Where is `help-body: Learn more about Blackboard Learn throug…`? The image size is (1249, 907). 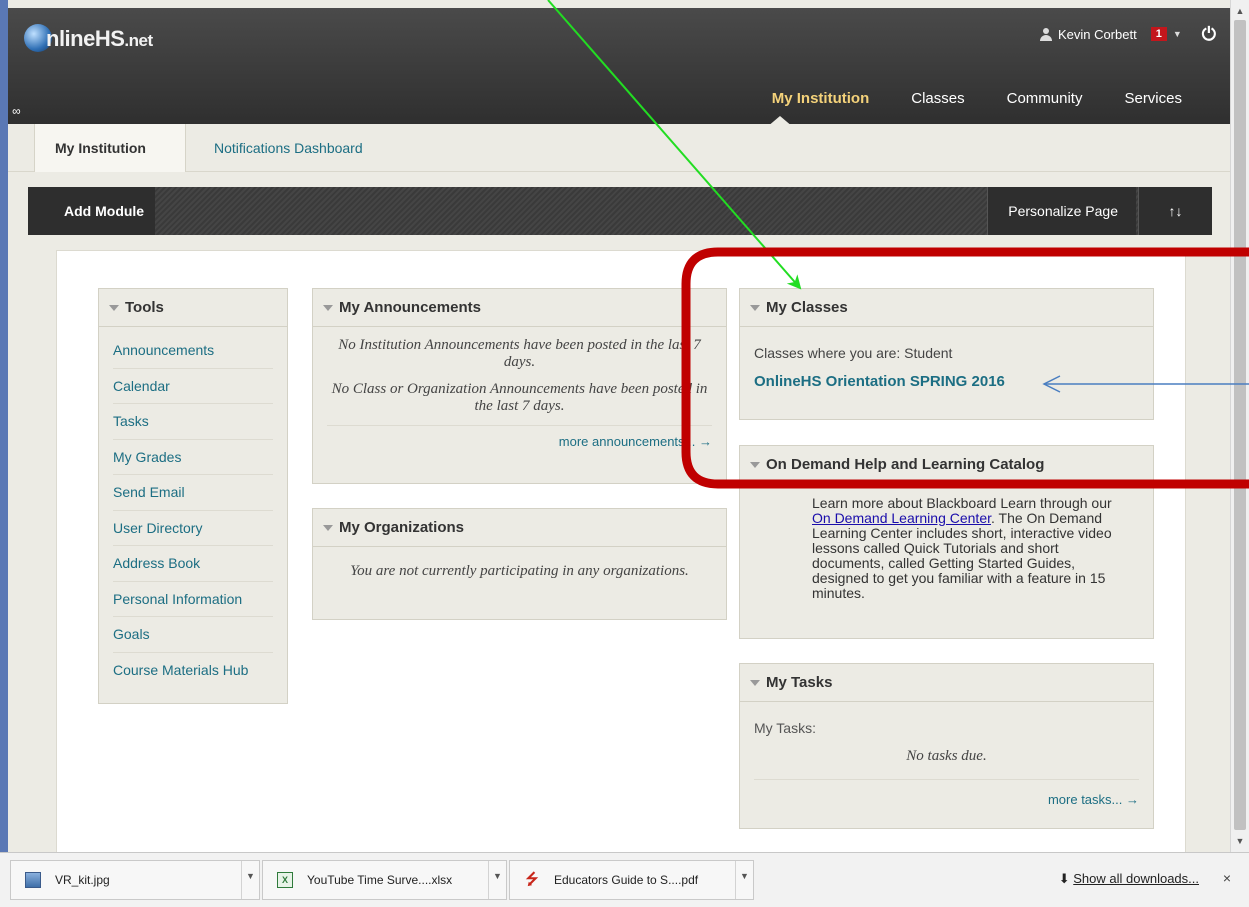
help-body: Learn more about Blackboard Learn throug… is located at coordinates (962, 548).